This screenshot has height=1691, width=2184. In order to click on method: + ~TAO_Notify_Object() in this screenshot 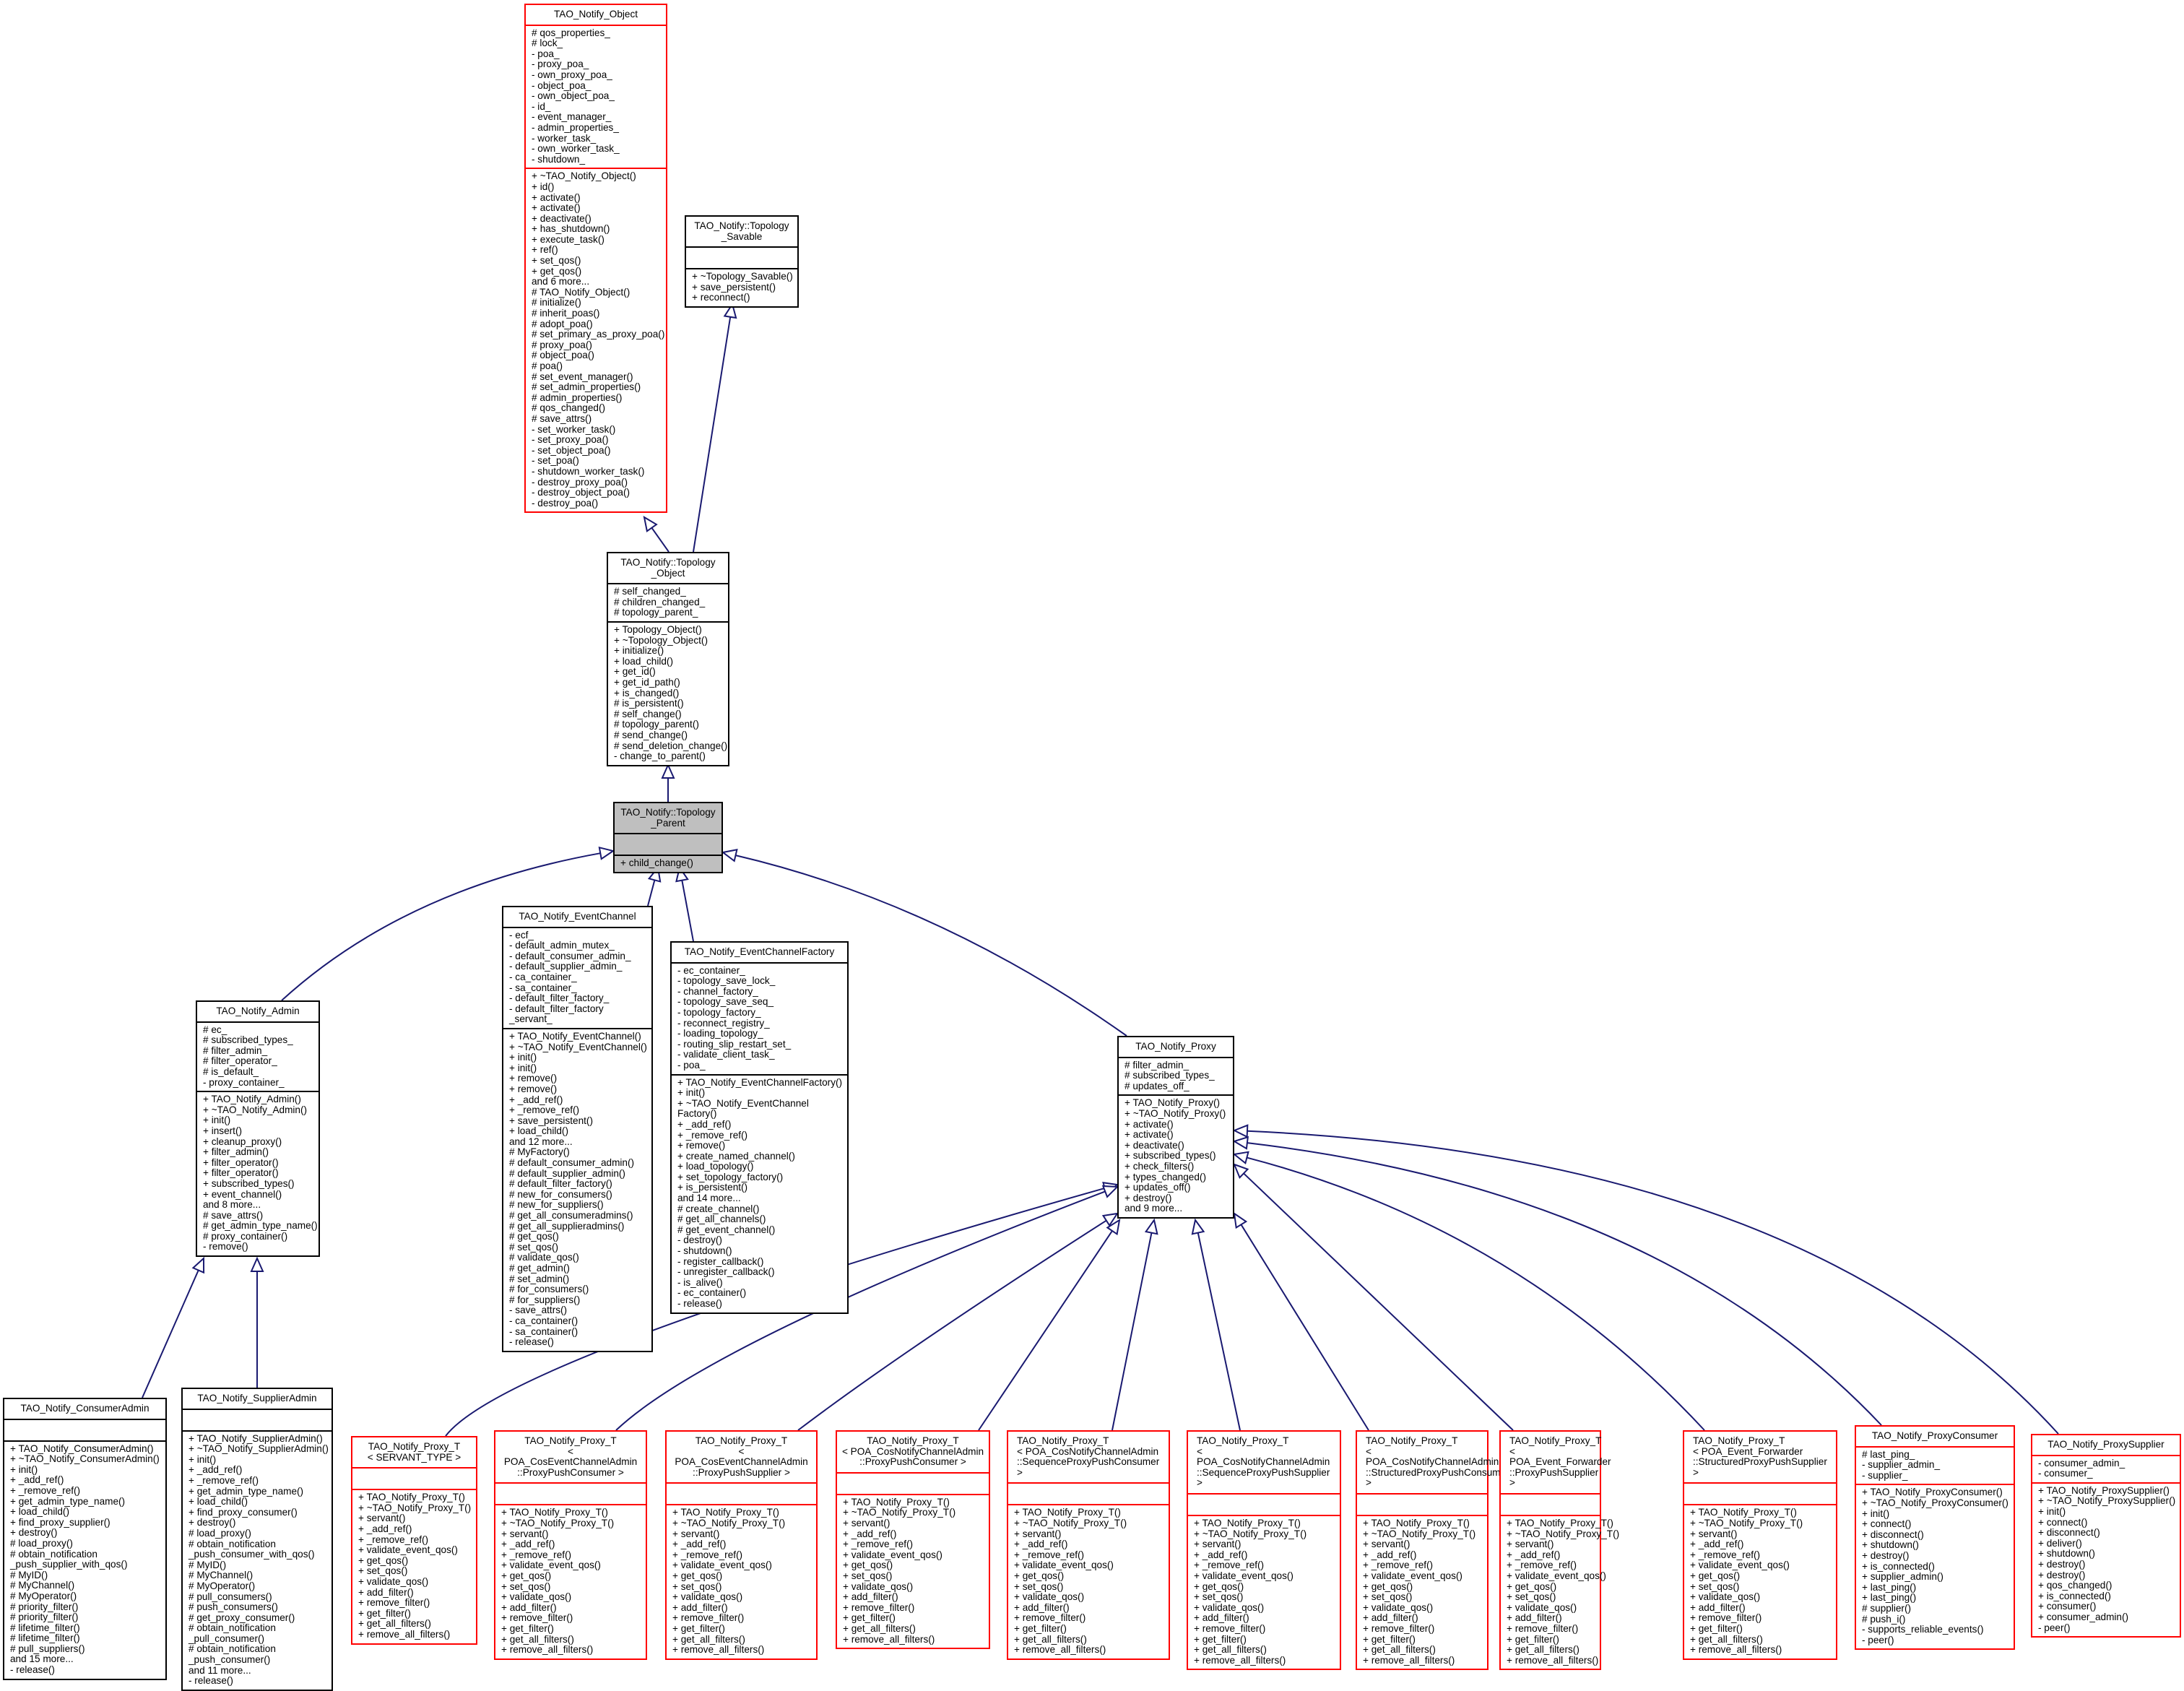, I will do `click(596, 176)`.